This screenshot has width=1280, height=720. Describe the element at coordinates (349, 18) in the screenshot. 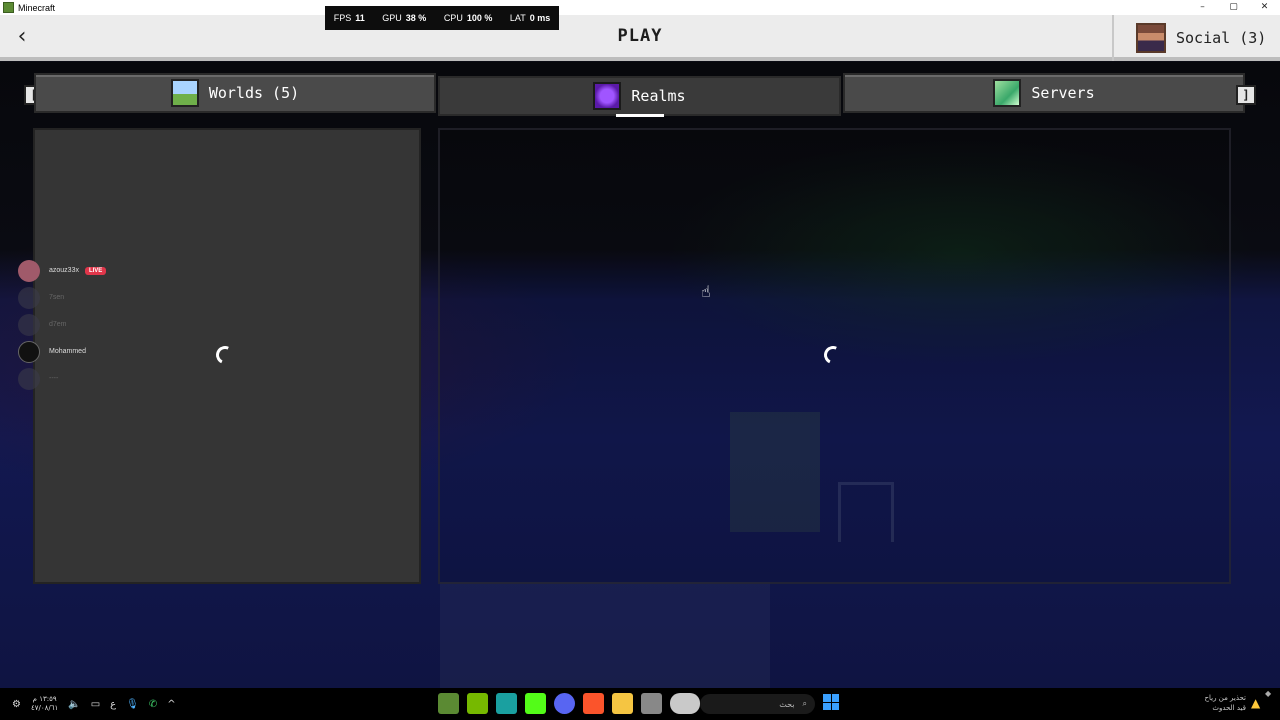

I see `fps-stat: FPS 11` at that location.